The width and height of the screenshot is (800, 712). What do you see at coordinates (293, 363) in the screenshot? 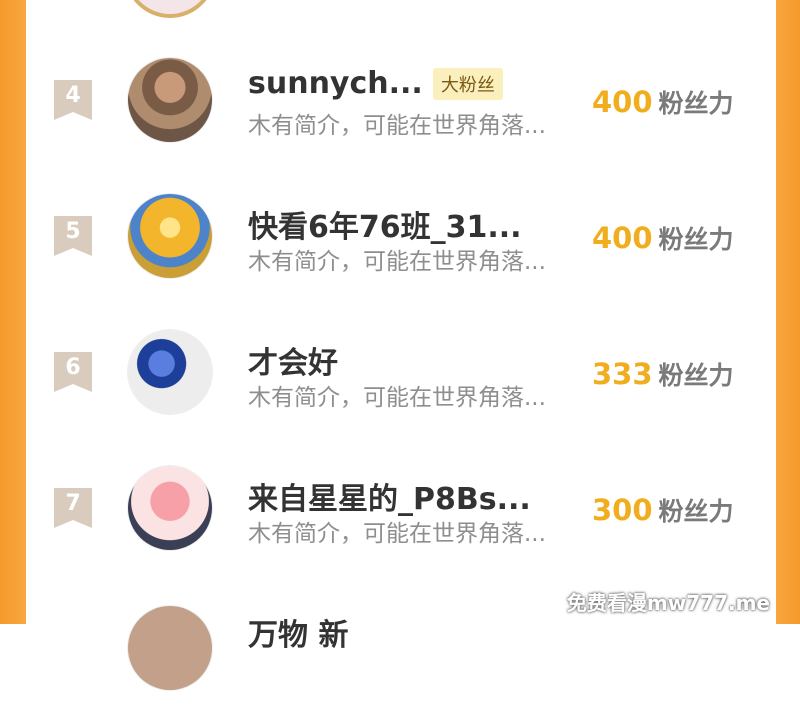
I see `user-name: 才会好` at bounding box center [293, 363].